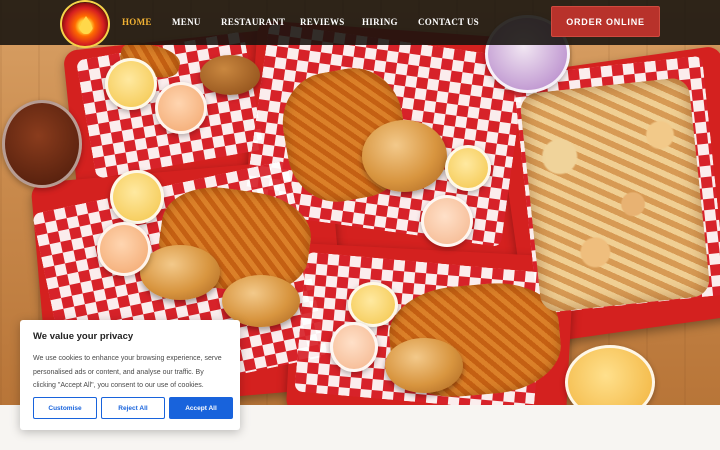 The height and width of the screenshot is (450, 720). What do you see at coordinates (605, 21) in the screenshot?
I see `order-online-button: ORDER ONLINE` at bounding box center [605, 21].